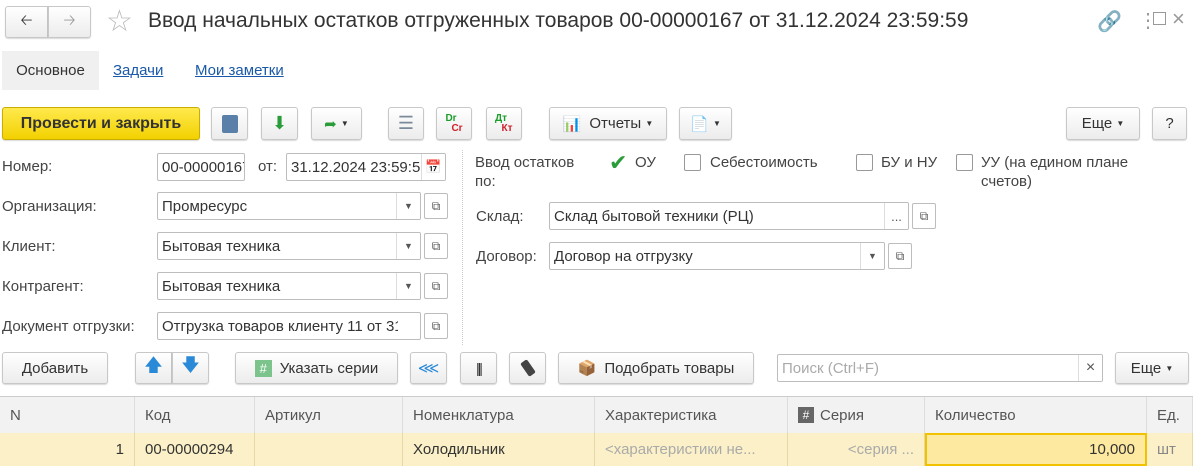  What do you see at coordinates (1170, 415) in the screenshot?
I see `col-unit: Ед.` at bounding box center [1170, 415].